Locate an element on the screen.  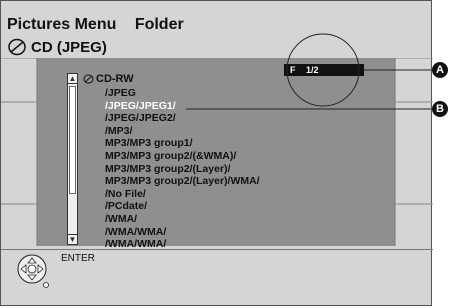
callout-b: B is located at coordinates (440, 109).